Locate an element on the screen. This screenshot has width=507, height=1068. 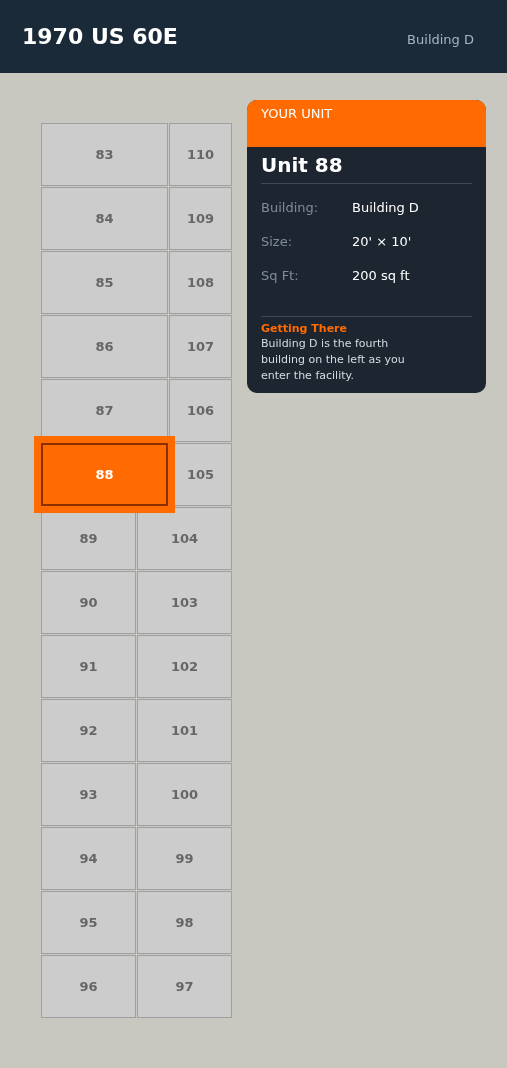
storage-unit: 94 is located at coordinates (88, 858).